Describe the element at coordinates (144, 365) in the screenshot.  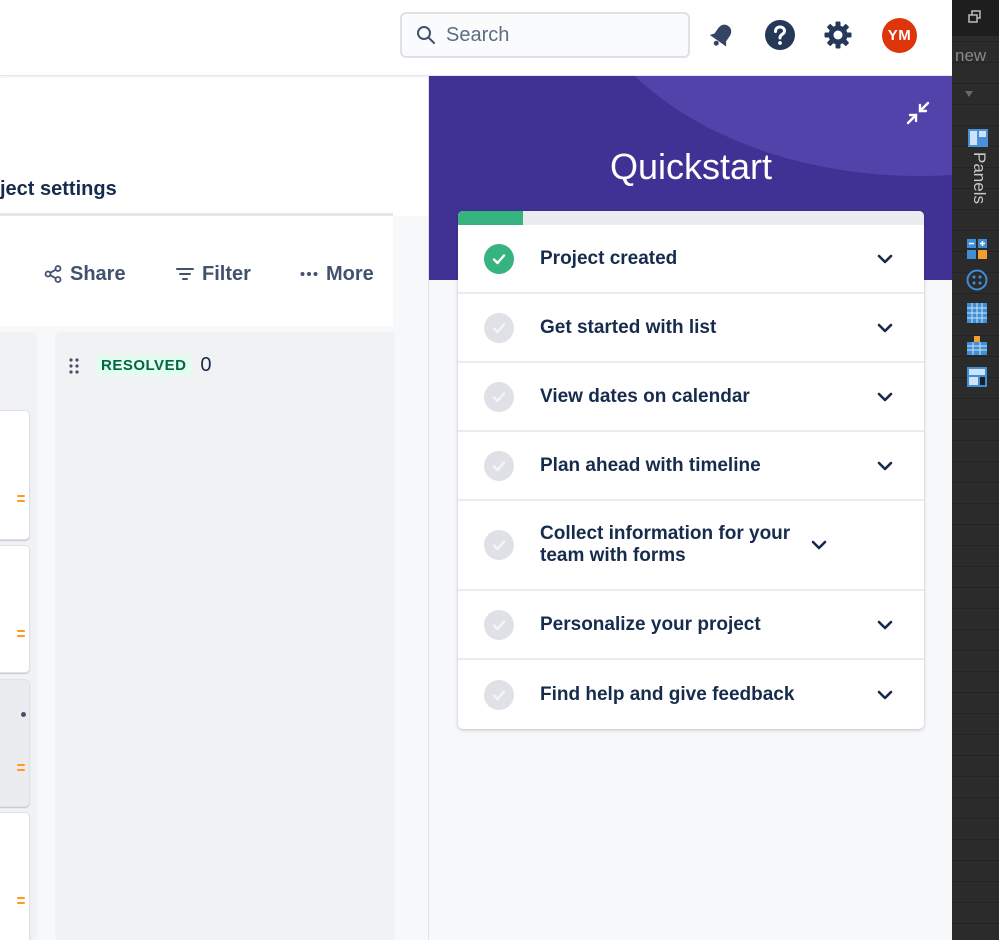
I see `status-badge: RESOLVED` at that location.